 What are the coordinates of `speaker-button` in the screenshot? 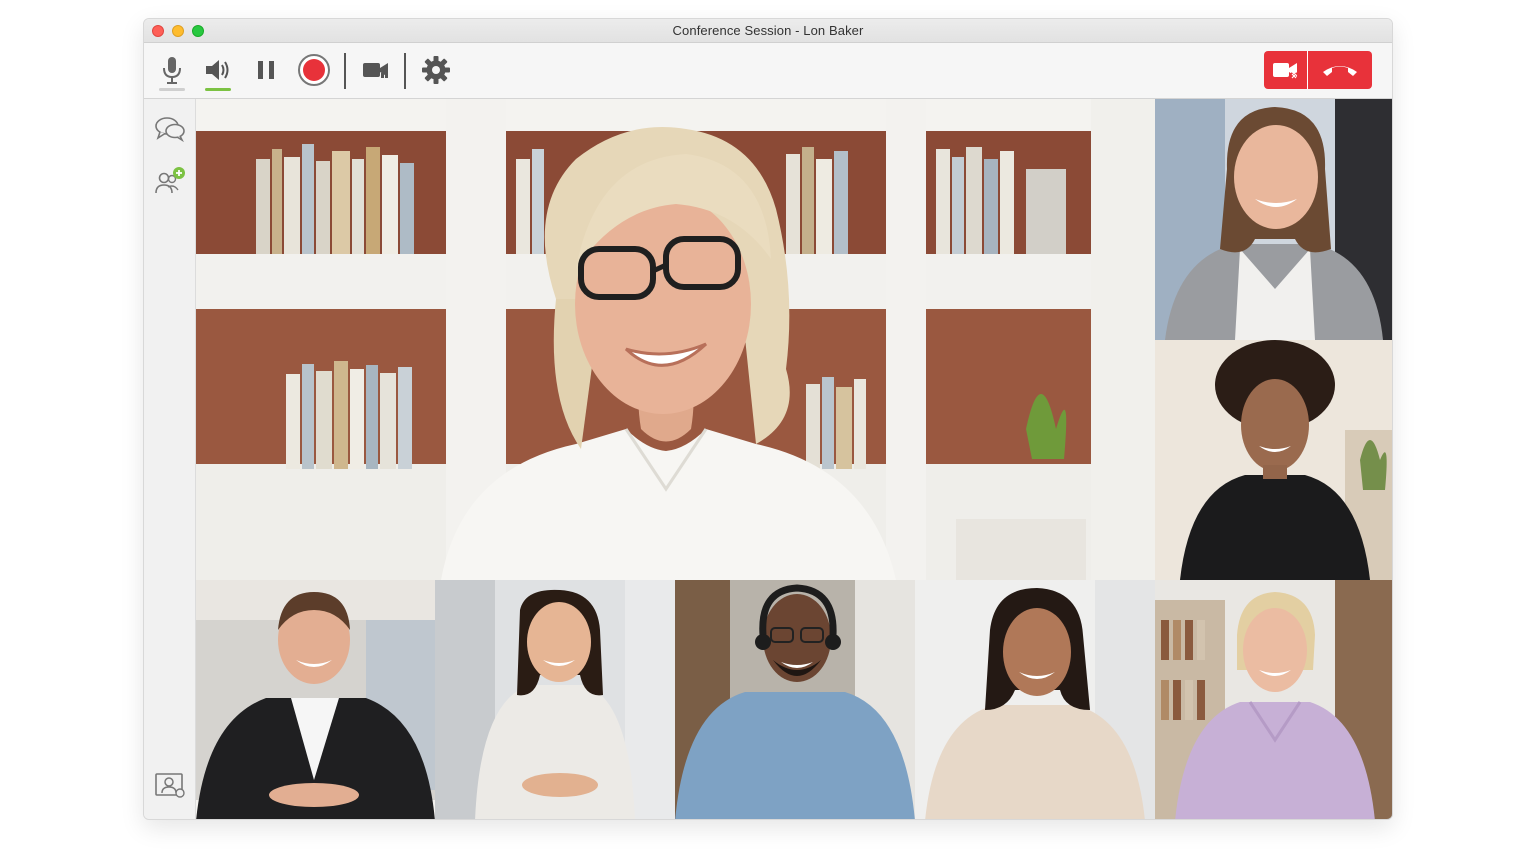 It's located at (218, 71).